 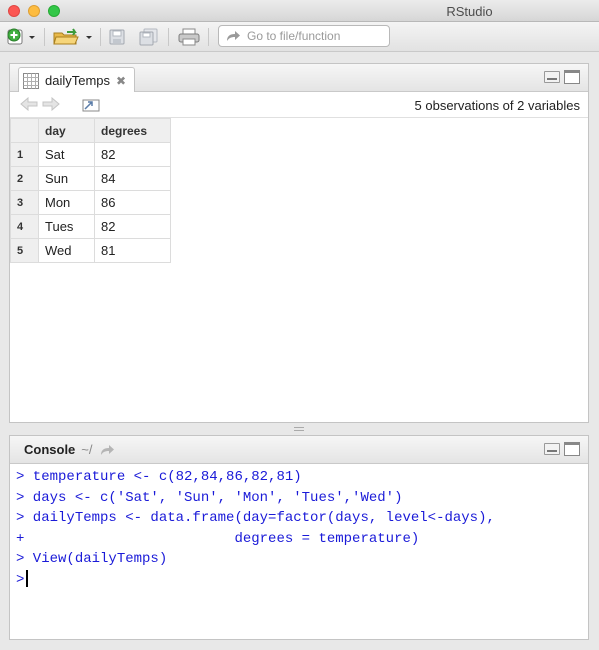 What do you see at coordinates (121, 81) in the screenshot?
I see `tab-close-icon: ✖` at bounding box center [121, 81].